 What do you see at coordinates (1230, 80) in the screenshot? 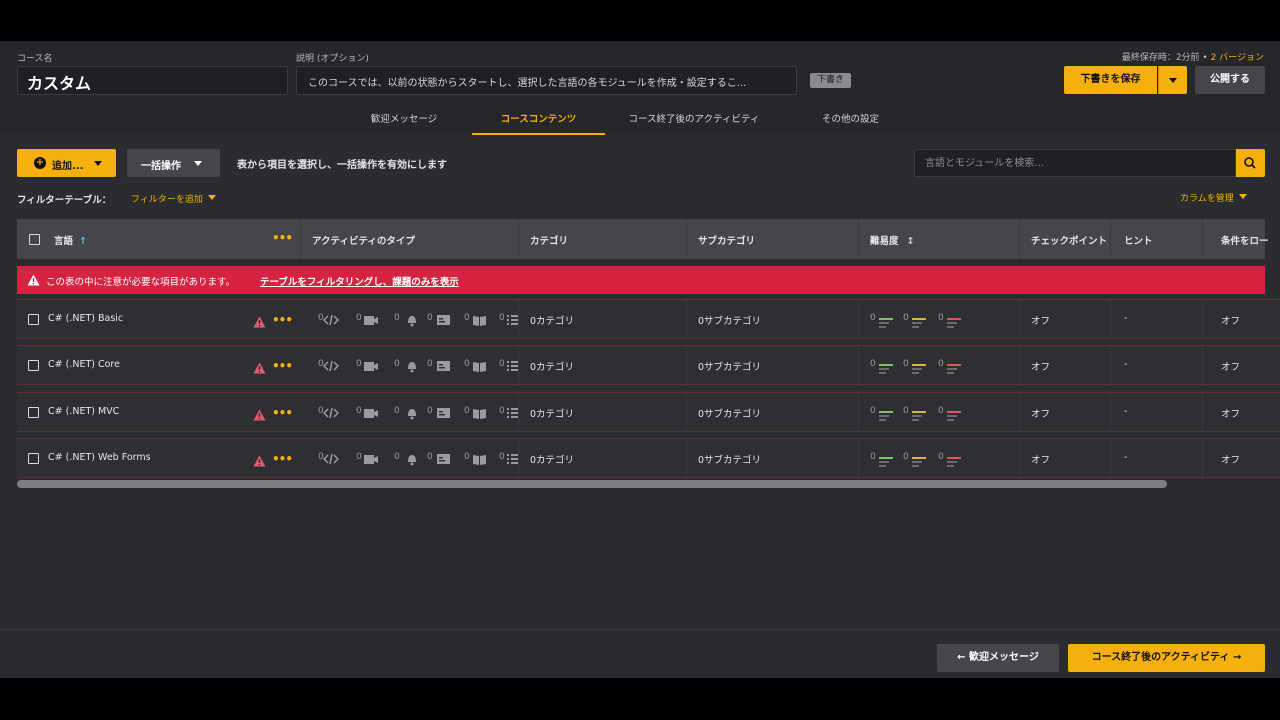
I see `publish-button: 公開する` at bounding box center [1230, 80].